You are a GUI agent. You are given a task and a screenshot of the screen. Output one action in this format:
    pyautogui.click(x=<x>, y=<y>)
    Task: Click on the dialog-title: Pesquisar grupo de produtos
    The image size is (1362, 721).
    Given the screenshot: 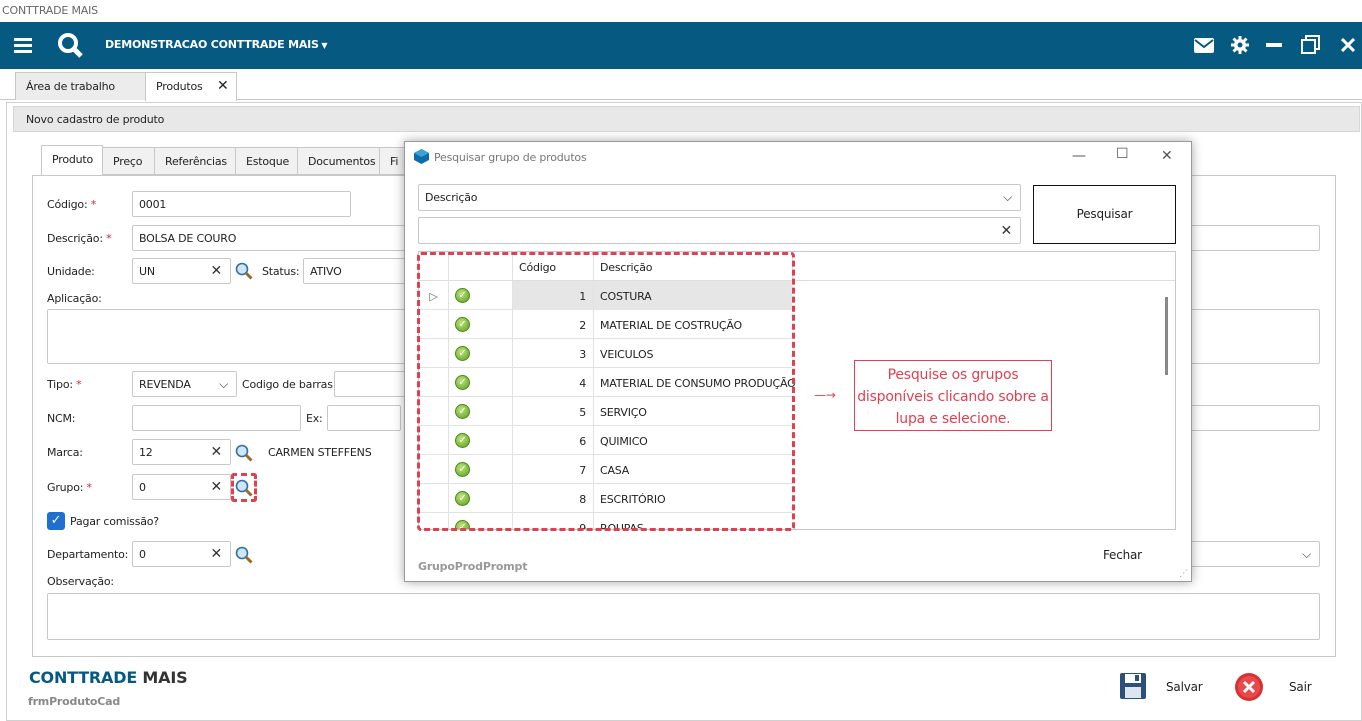 What is the action you would take?
    pyautogui.click(x=510, y=157)
    